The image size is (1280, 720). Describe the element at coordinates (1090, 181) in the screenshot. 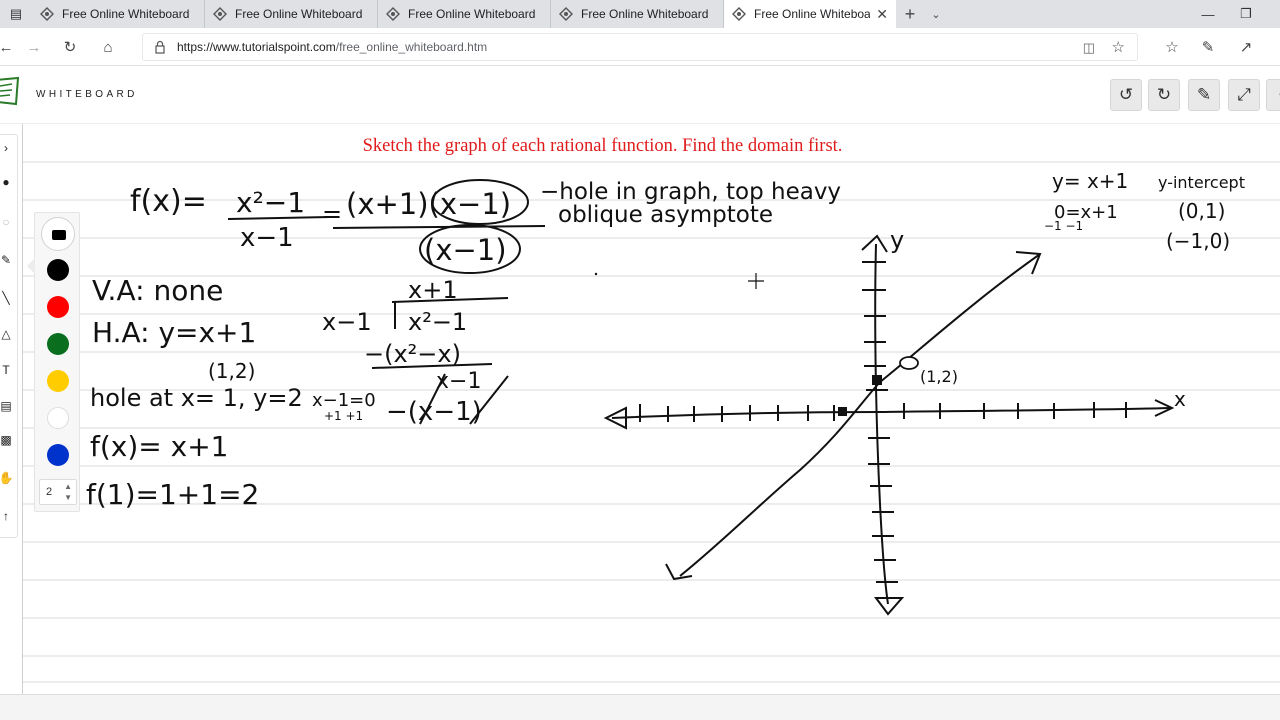

I see `line-equation: y= x+1` at that location.